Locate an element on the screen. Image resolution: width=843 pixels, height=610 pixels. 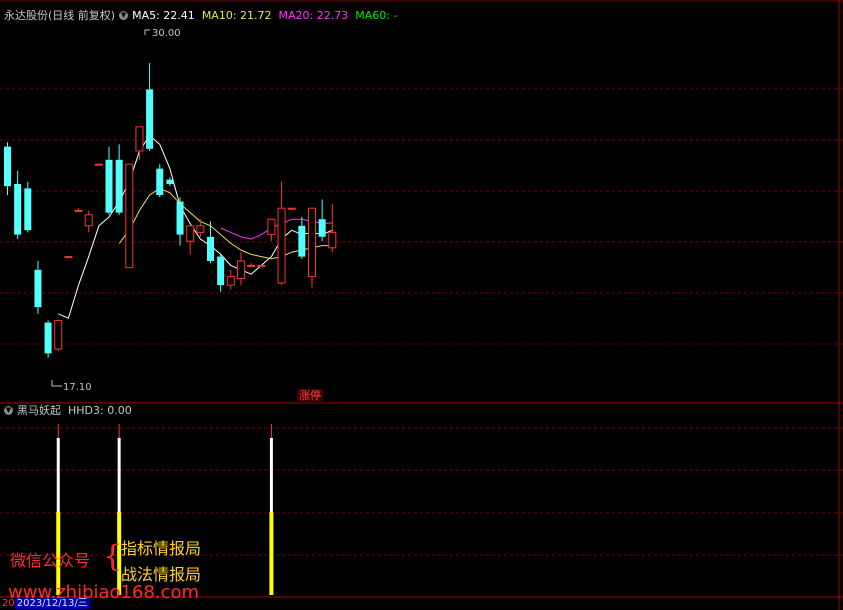
signal-lower is located at coordinates (271, 553).